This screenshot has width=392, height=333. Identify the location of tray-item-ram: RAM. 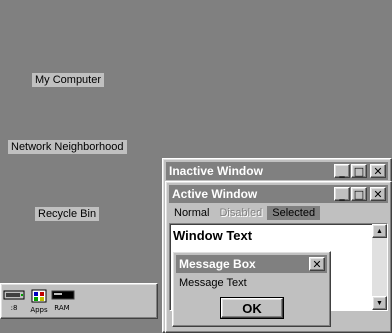
(63, 300).